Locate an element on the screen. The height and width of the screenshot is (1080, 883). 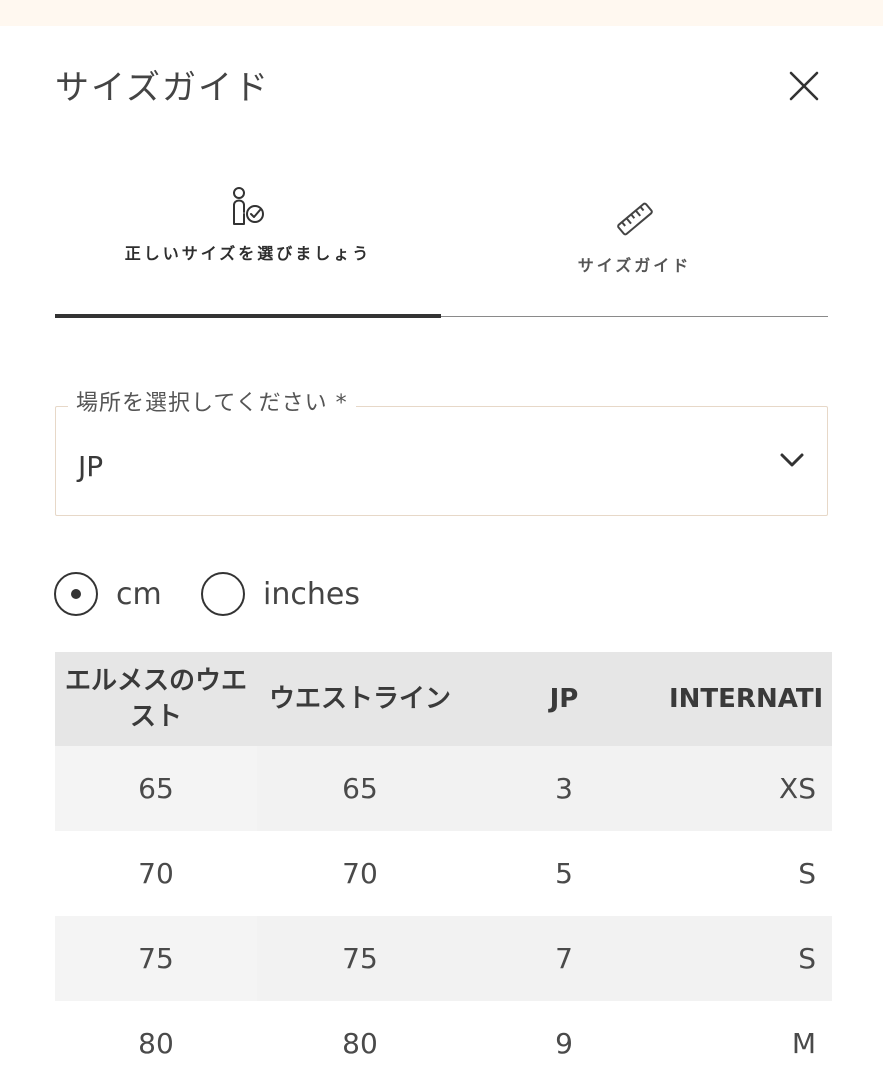
unit-label-cm: cm is located at coordinates (139, 594).